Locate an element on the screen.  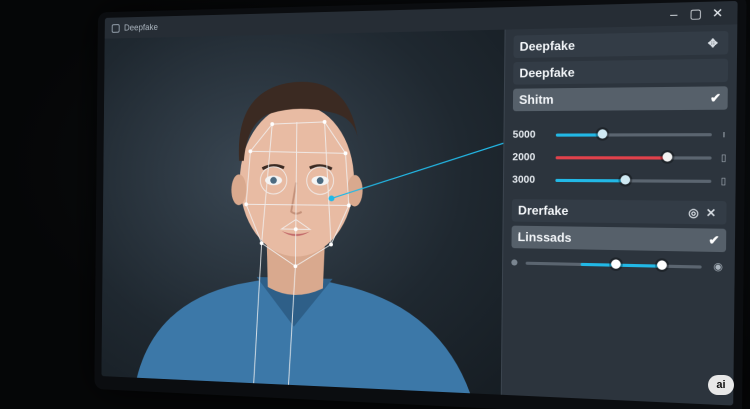
range-knob-low is located at coordinates (616, 263).